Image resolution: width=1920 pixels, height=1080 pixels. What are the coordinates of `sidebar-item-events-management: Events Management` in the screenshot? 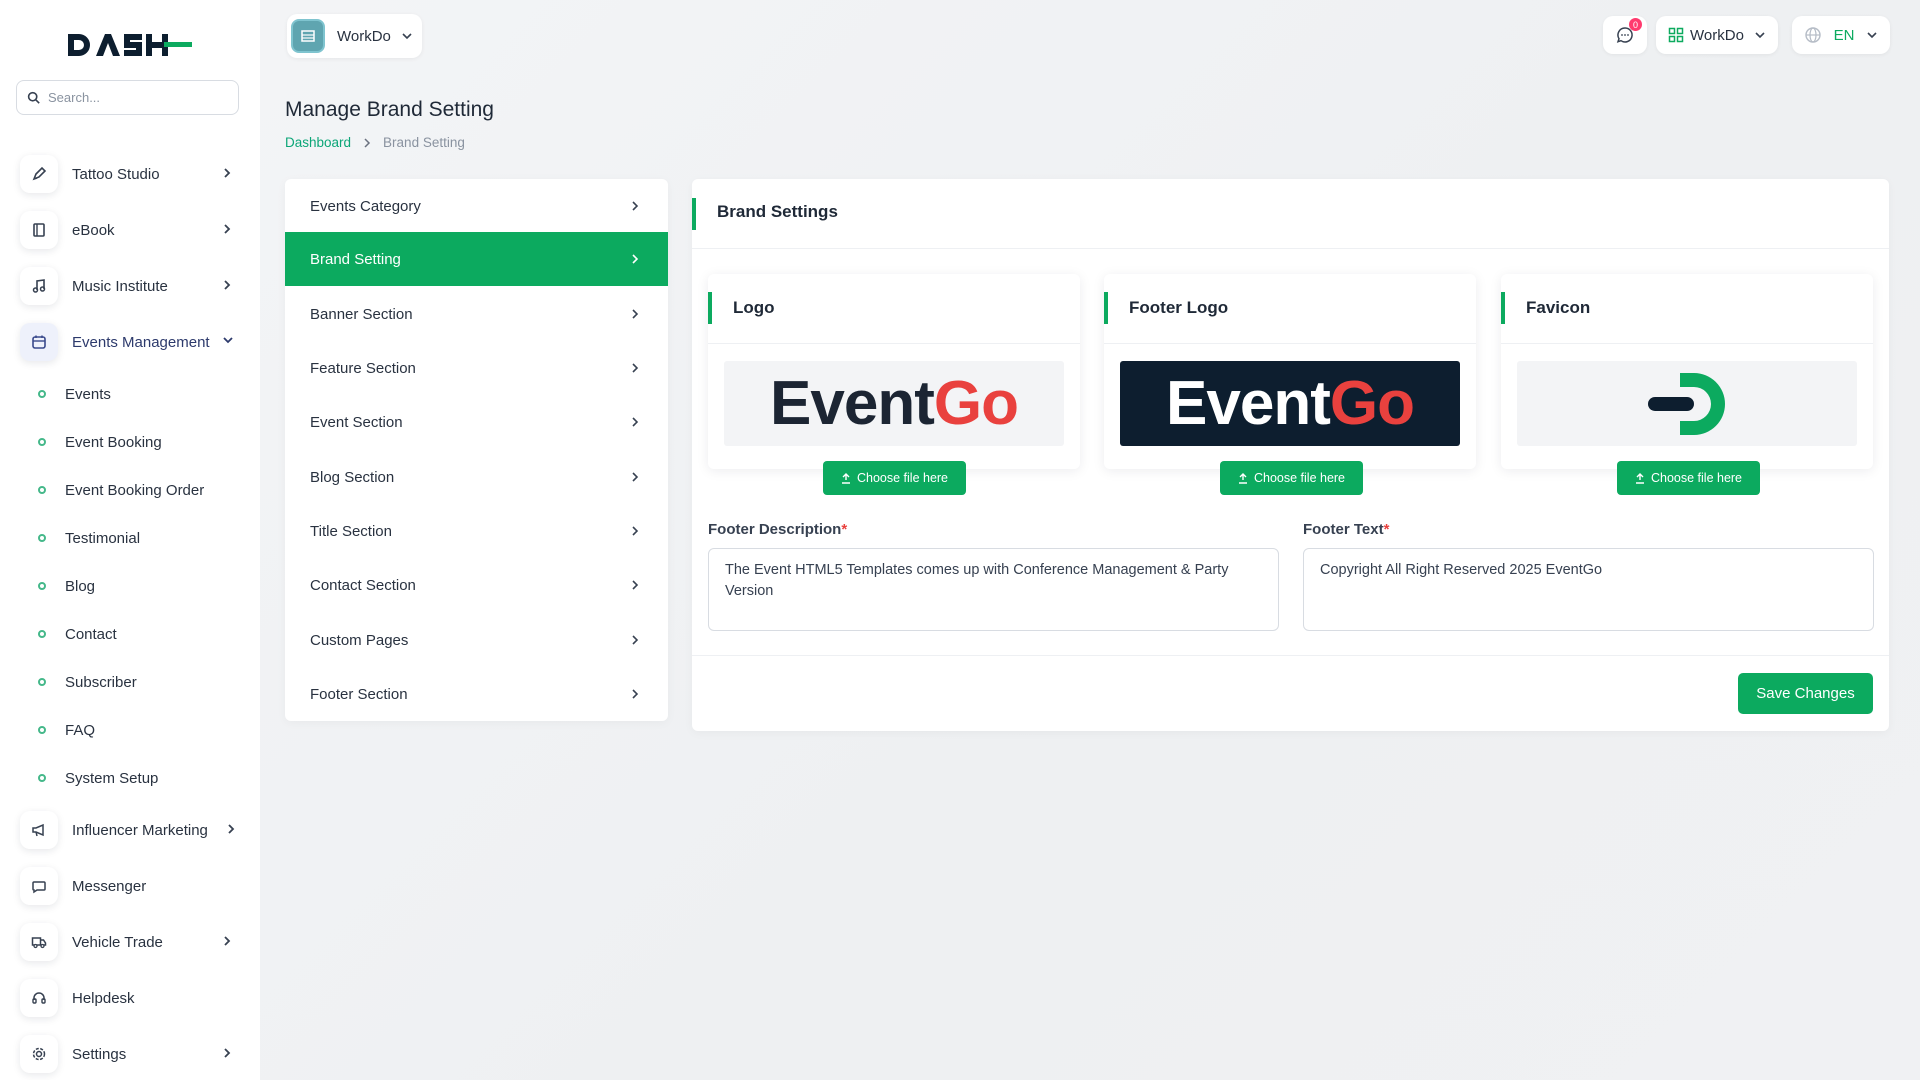 It's located at (135, 342).